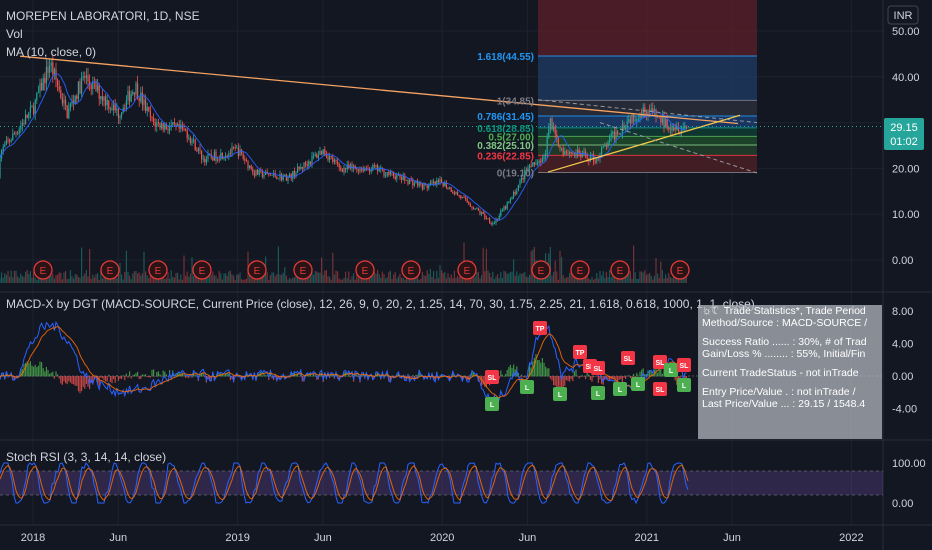 The image size is (932, 550). Describe the element at coordinates (103, 16) in the screenshot. I see `symbol-title: MOREPEN LABORATORI, 1D, NSE` at that location.